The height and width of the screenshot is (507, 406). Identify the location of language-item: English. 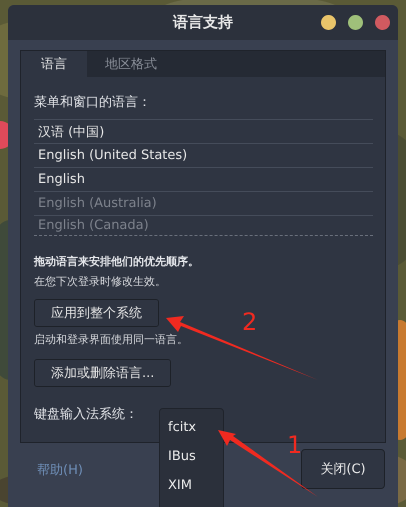
(203, 180).